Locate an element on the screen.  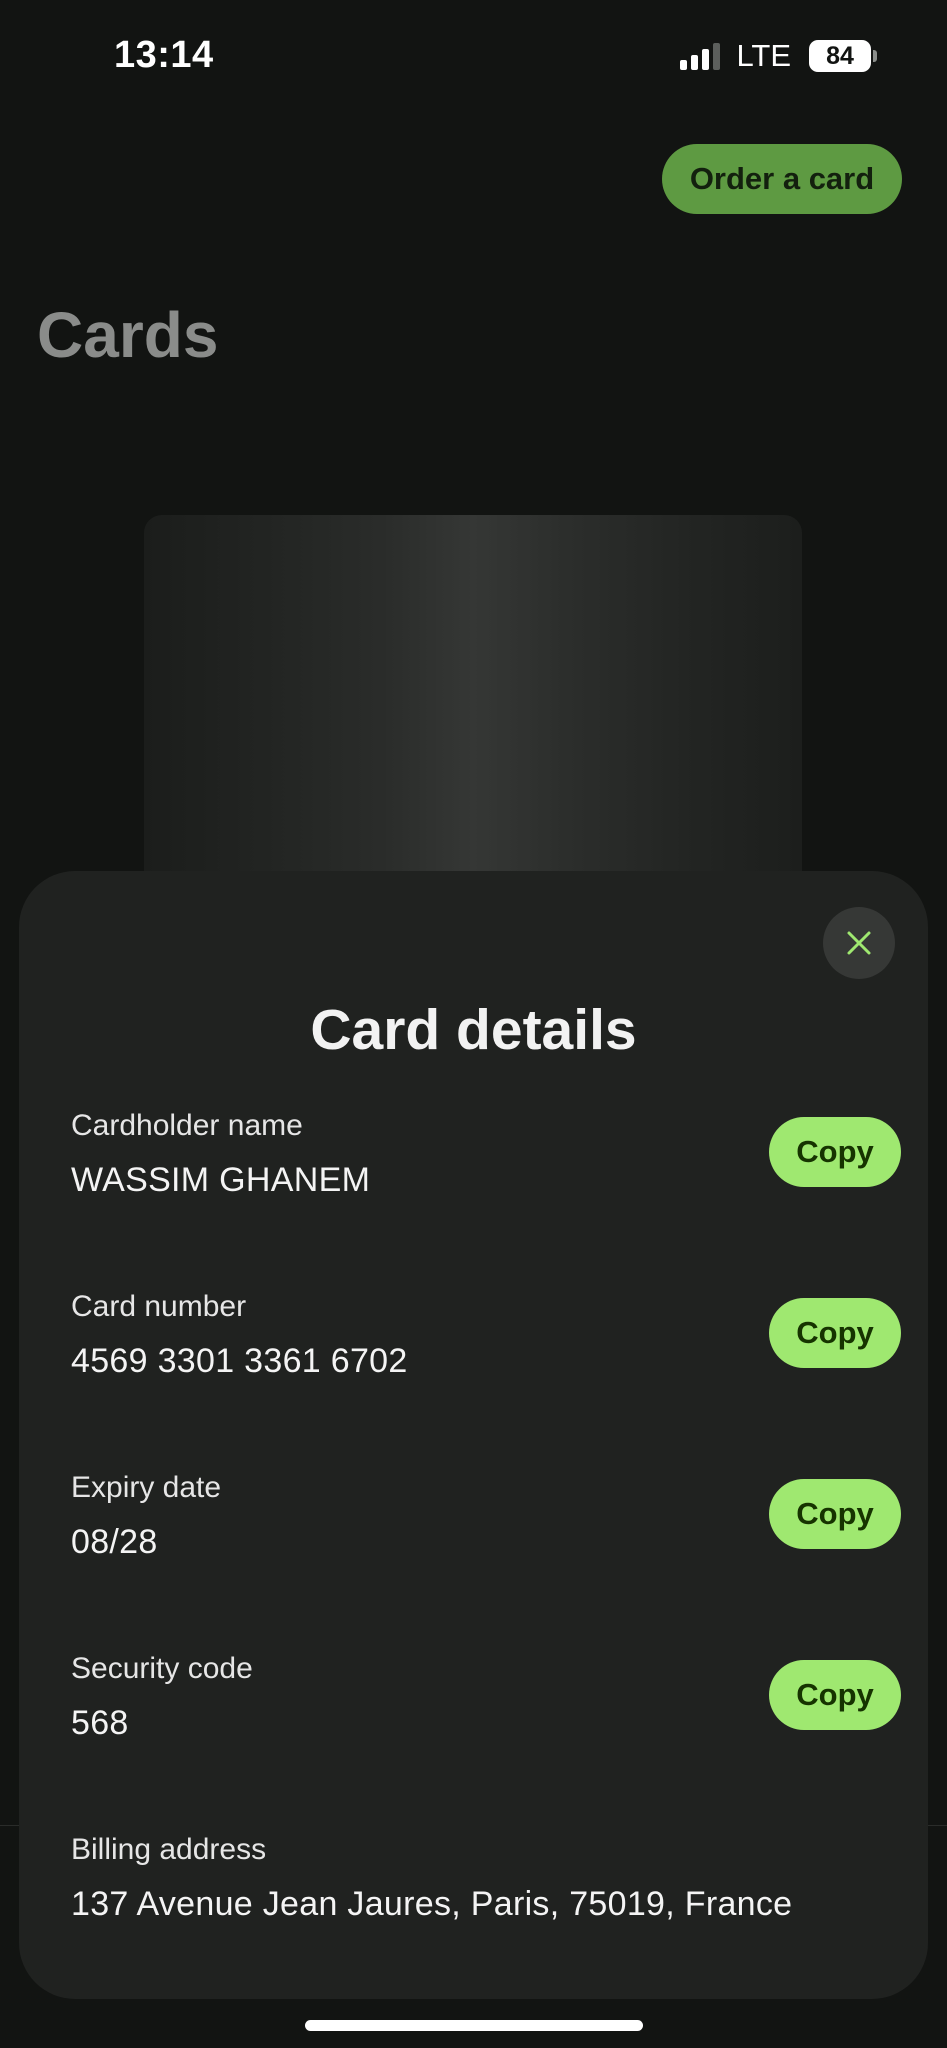
status-indicators: LTE 84 is located at coordinates (778, 56).